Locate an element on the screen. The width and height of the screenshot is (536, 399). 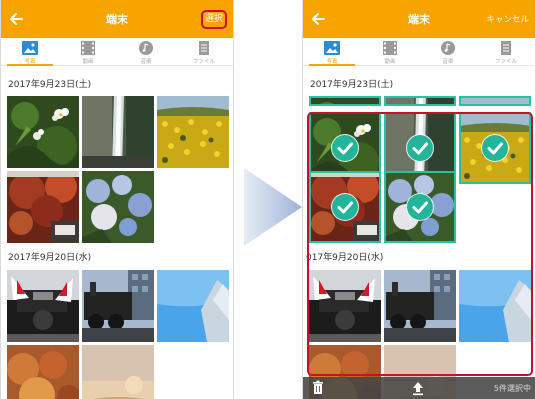
cancel-button: キャンセル is located at coordinates (507, 19).